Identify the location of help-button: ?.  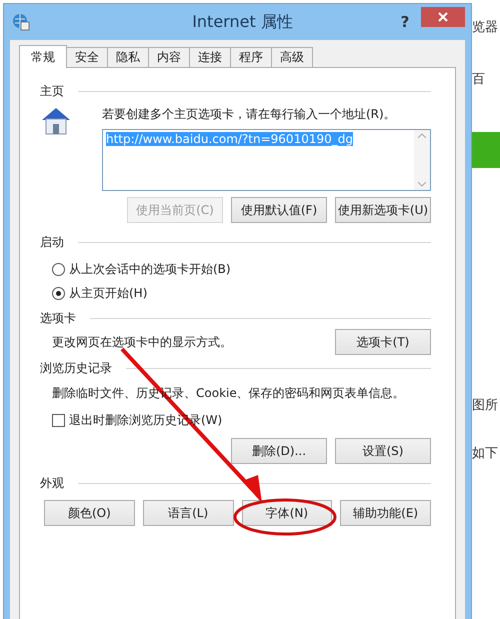
(405, 22).